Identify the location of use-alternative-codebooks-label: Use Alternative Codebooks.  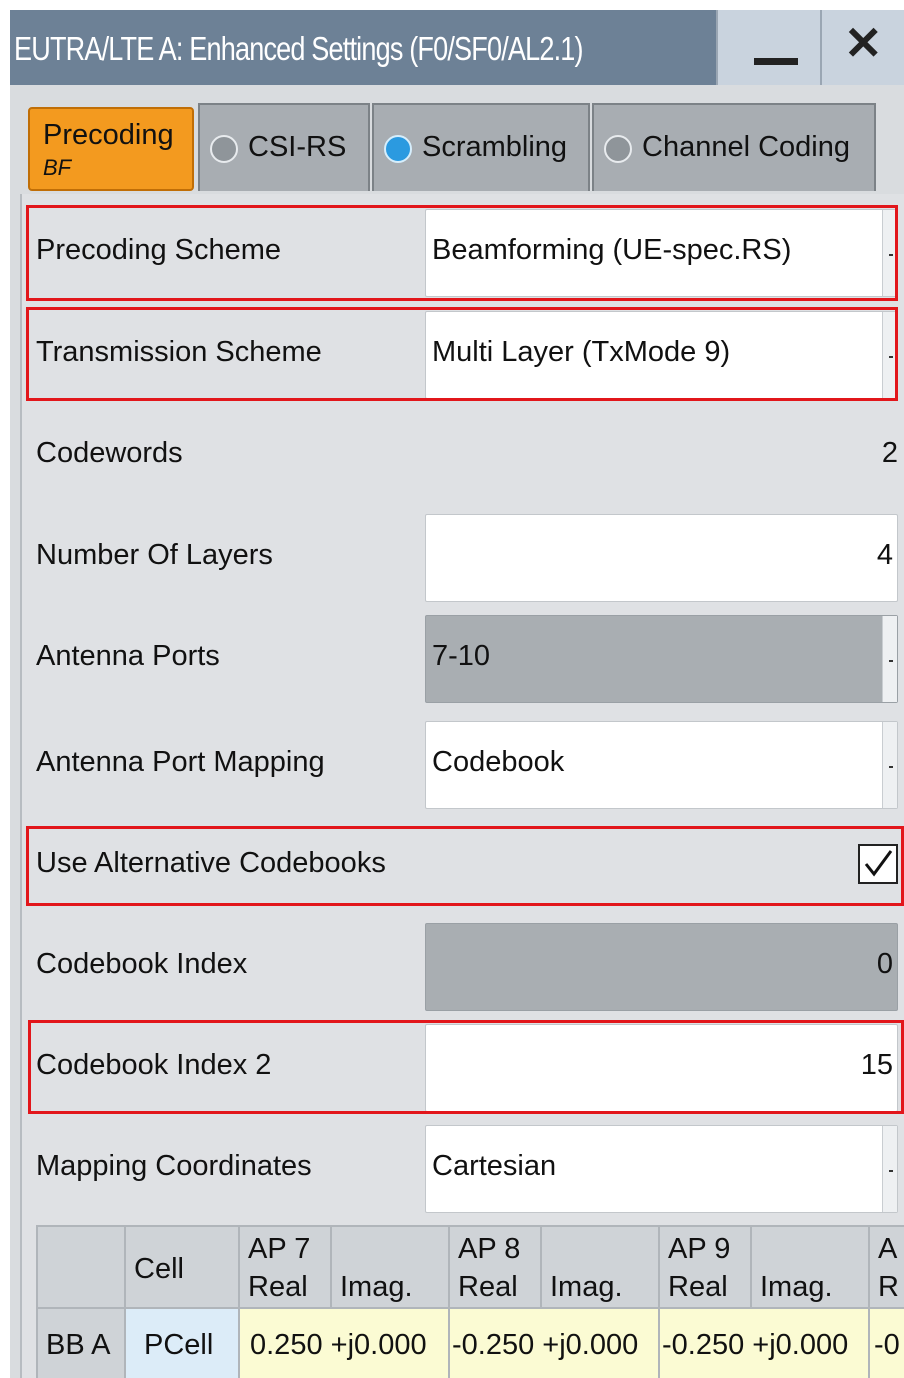
(211, 863).